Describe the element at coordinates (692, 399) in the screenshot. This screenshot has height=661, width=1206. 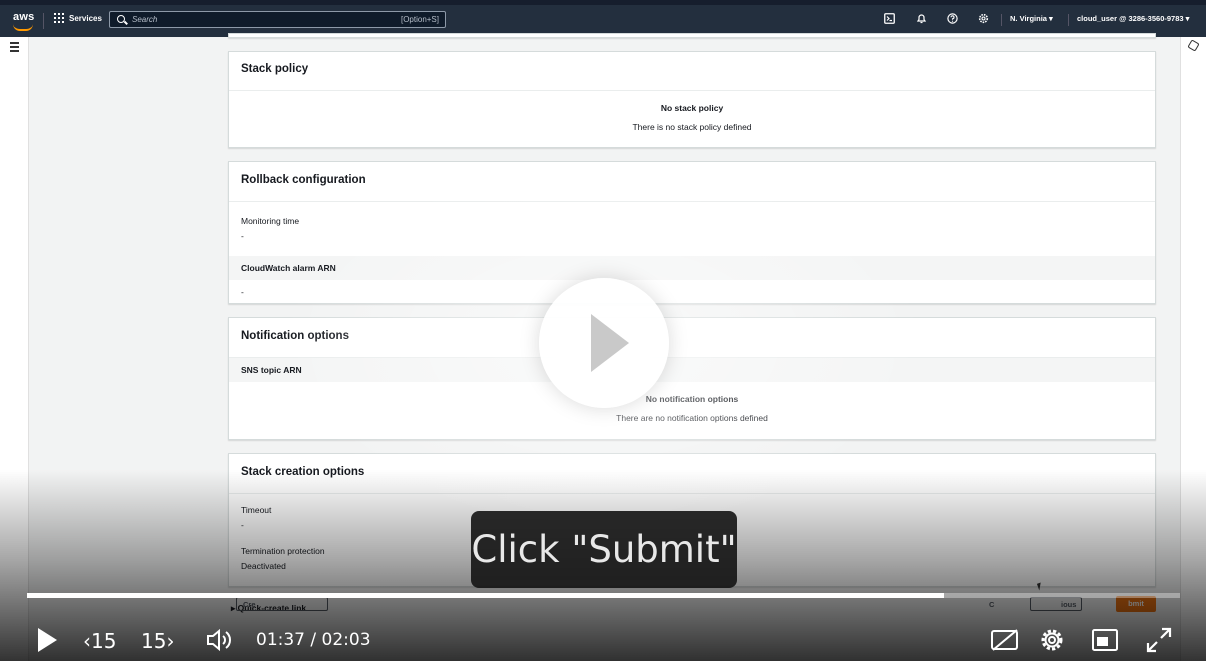
I see `no-notification-options-title: No notification options` at that location.